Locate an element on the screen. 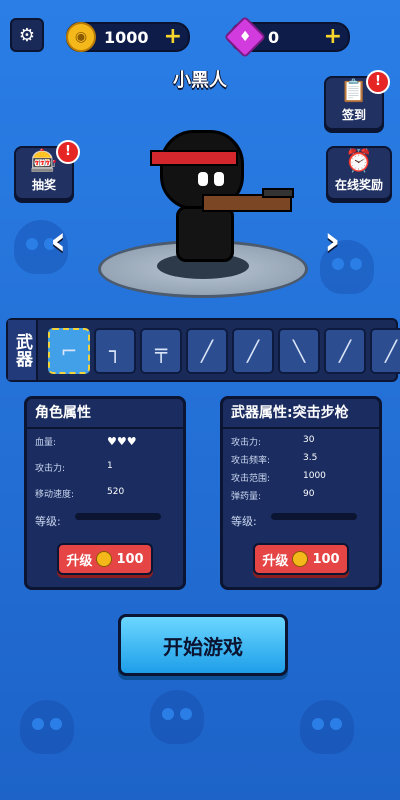 This screenshot has height=800, width=400. lottery-alert-badge: ! is located at coordinates (68, 152).